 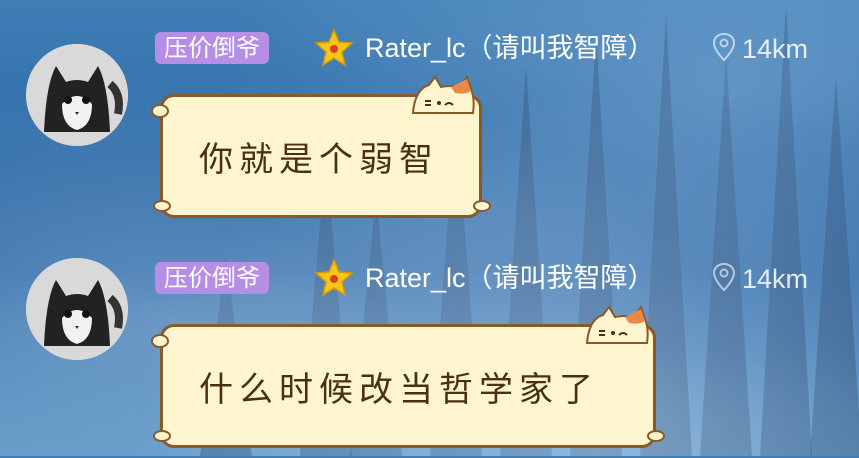 What do you see at coordinates (319, 159) in the screenshot?
I see `message-text: 你就是个弱智` at bounding box center [319, 159].